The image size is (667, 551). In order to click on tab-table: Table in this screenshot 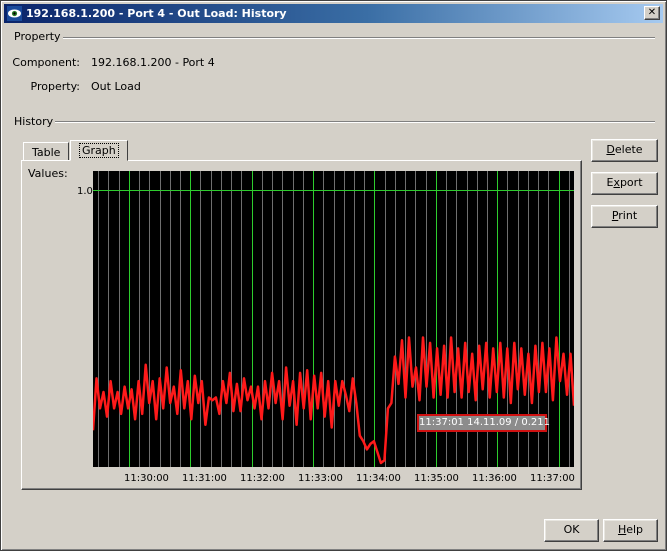, I will do `click(46, 151)`.